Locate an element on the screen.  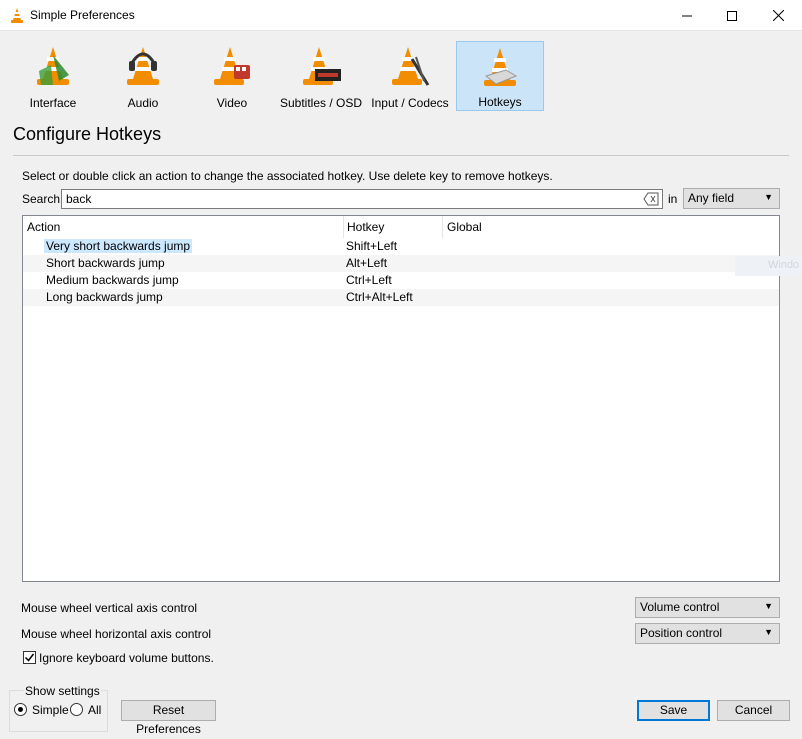
in-label: in is located at coordinates (673, 199).